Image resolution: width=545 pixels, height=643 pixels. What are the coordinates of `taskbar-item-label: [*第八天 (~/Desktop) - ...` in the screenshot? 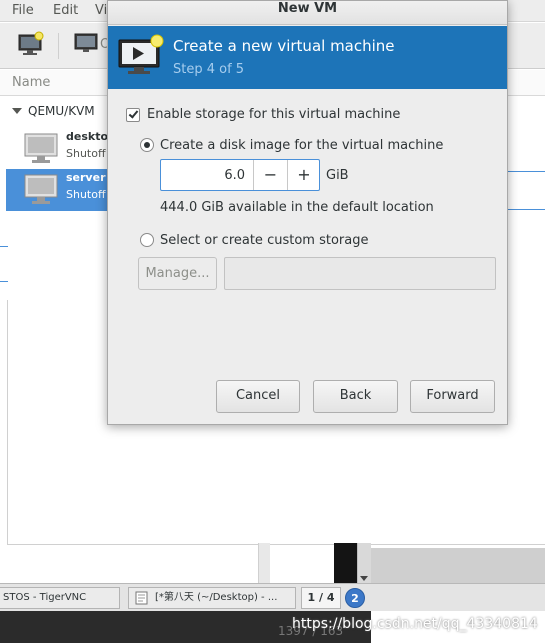 It's located at (216, 597).